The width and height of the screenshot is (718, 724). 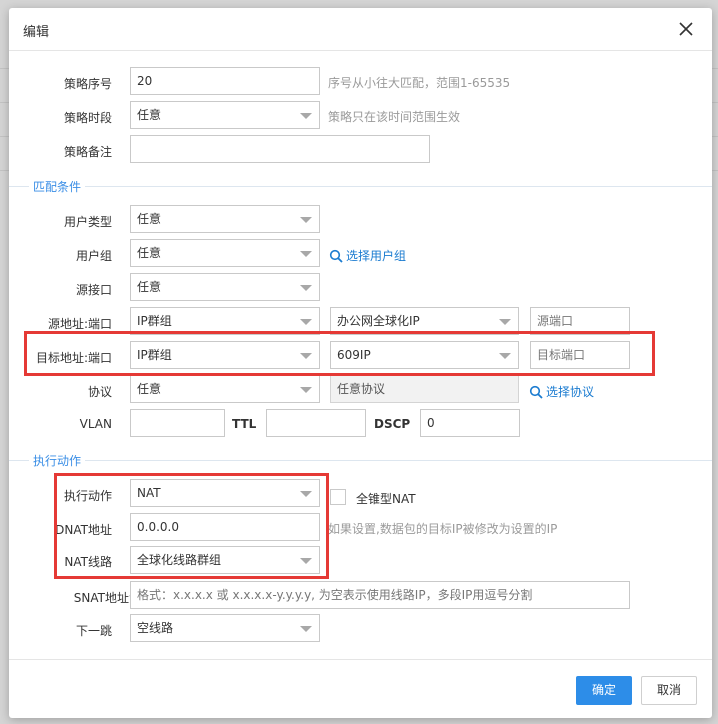 I want to click on dialog-title: 编辑, so click(x=36, y=32).